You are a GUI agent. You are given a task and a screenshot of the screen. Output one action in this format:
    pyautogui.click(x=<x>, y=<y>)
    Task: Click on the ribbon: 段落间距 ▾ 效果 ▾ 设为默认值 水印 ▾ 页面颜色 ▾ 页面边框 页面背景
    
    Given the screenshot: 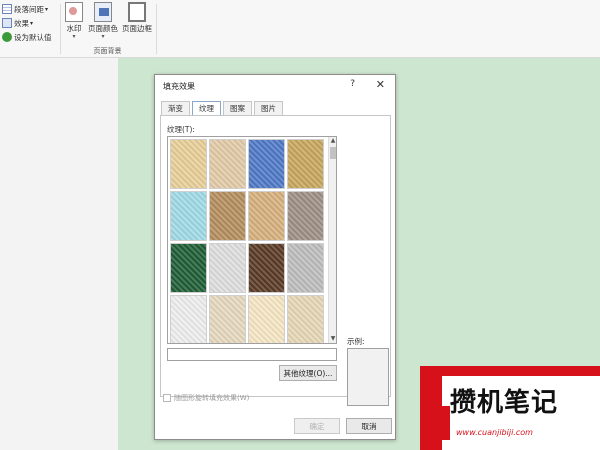 What is the action you would take?
    pyautogui.click(x=300, y=29)
    